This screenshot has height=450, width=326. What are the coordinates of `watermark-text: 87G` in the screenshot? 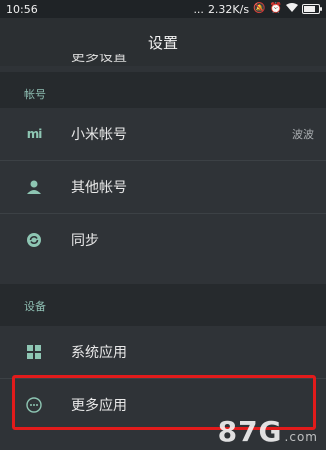 It's located at (250, 431).